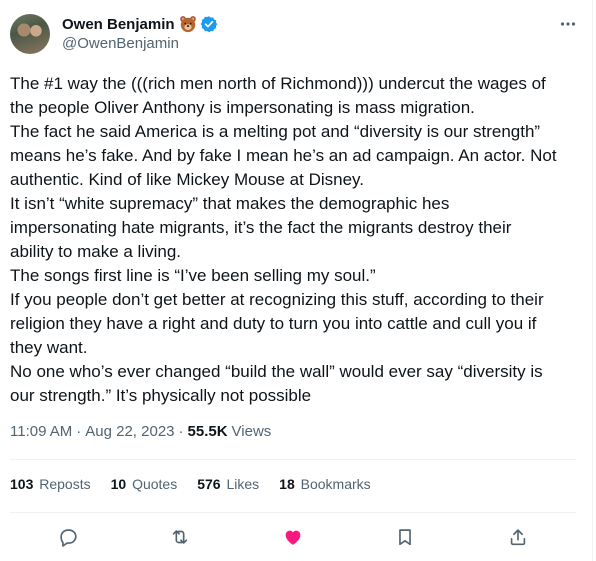  Describe the element at coordinates (207, 431) in the screenshot. I see `views-count: 55.5K` at that location.